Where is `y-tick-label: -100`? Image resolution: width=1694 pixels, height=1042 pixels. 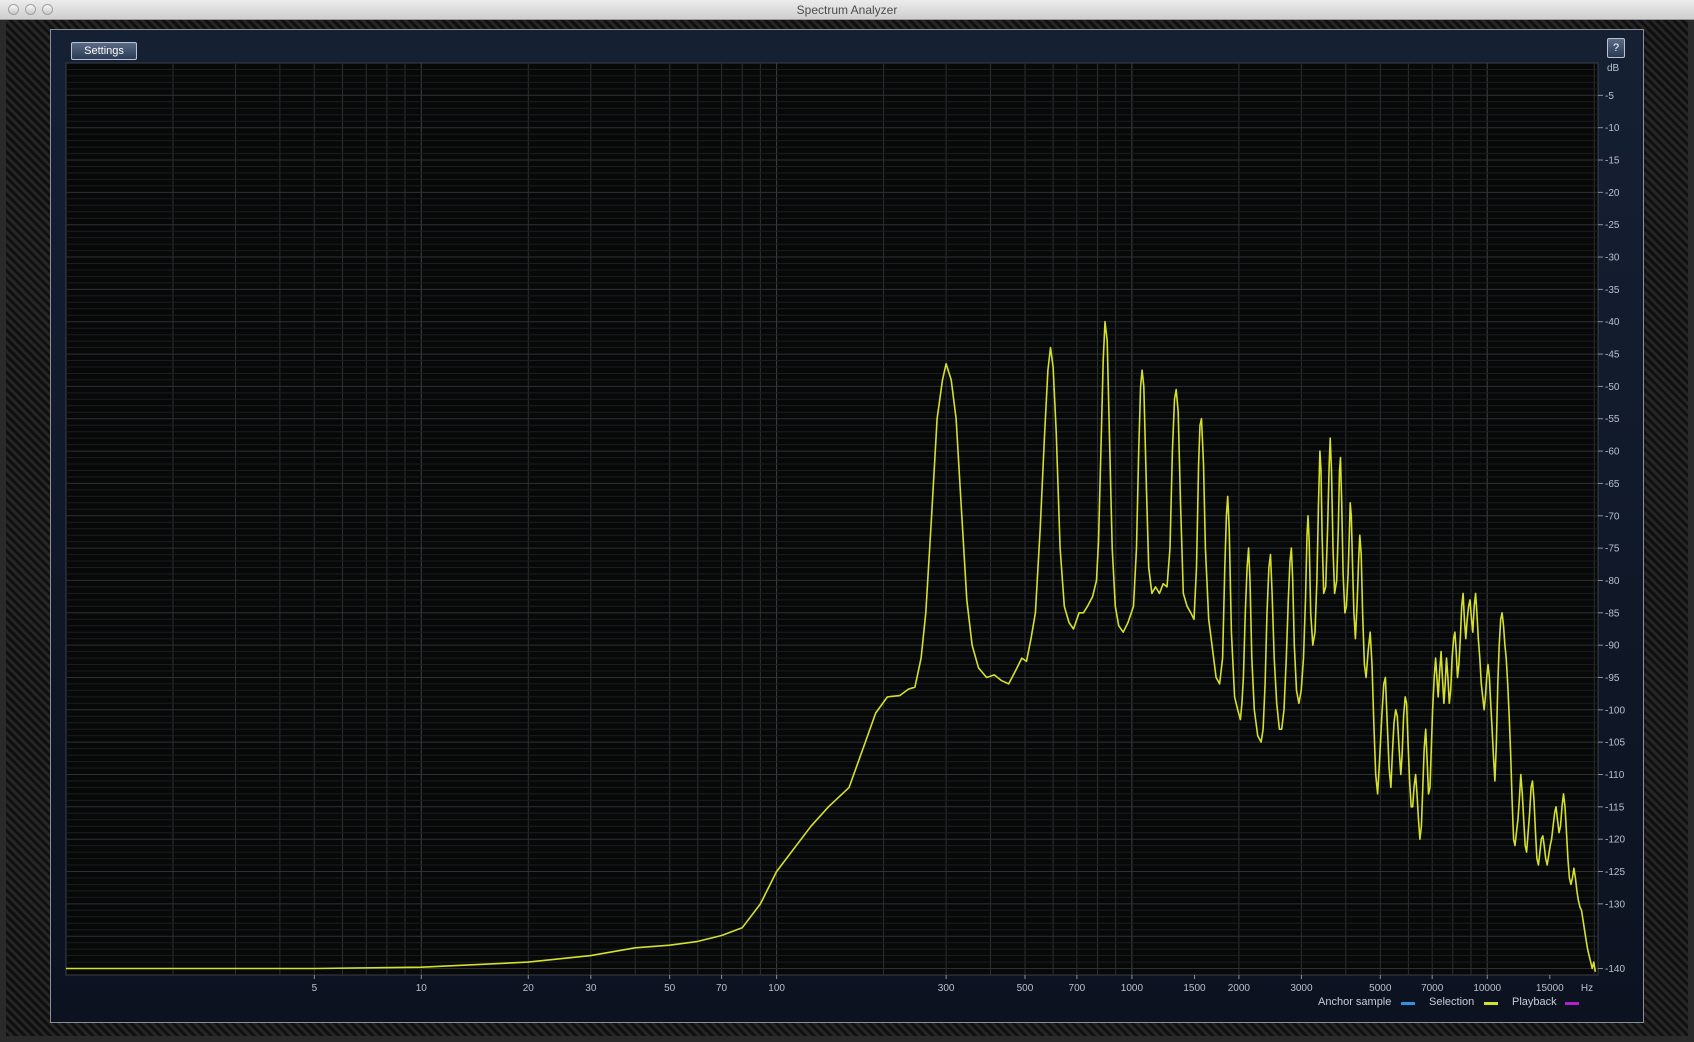 y-tick-label: -100 is located at coordinates (1615, 710).